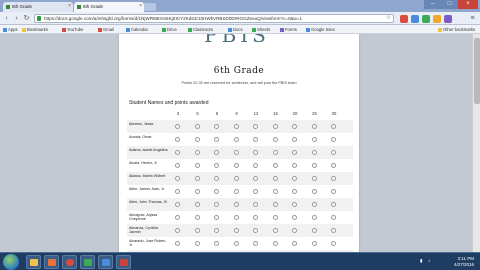 The height and width of the screenshot is (270, 480). What do you see at coordinates (288, 29) in the screenshot?
I see `bookmark-item: Forms` at bounding box center [288, 29].